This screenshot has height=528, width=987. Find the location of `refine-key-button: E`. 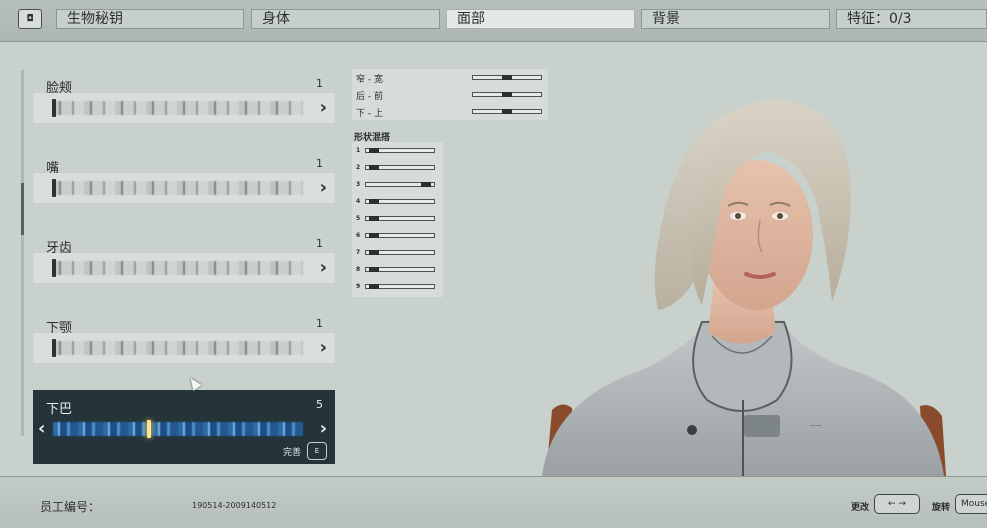

refine-key-button: E is located at coordinates (317, 451).